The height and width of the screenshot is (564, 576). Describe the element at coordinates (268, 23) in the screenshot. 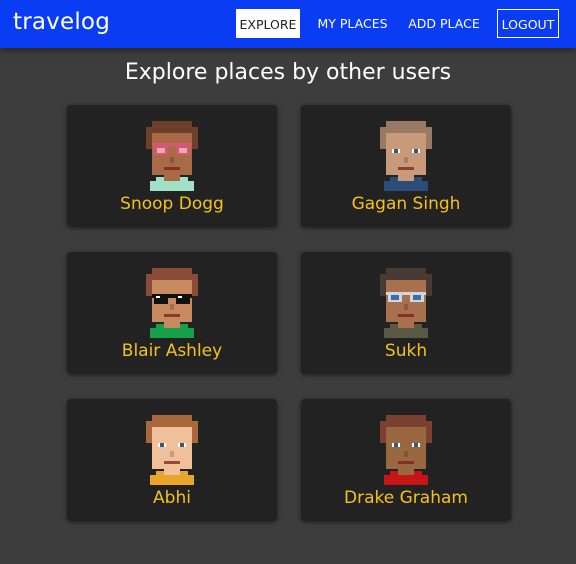

I see `nav-explore-link: EXPLORE` at that location.